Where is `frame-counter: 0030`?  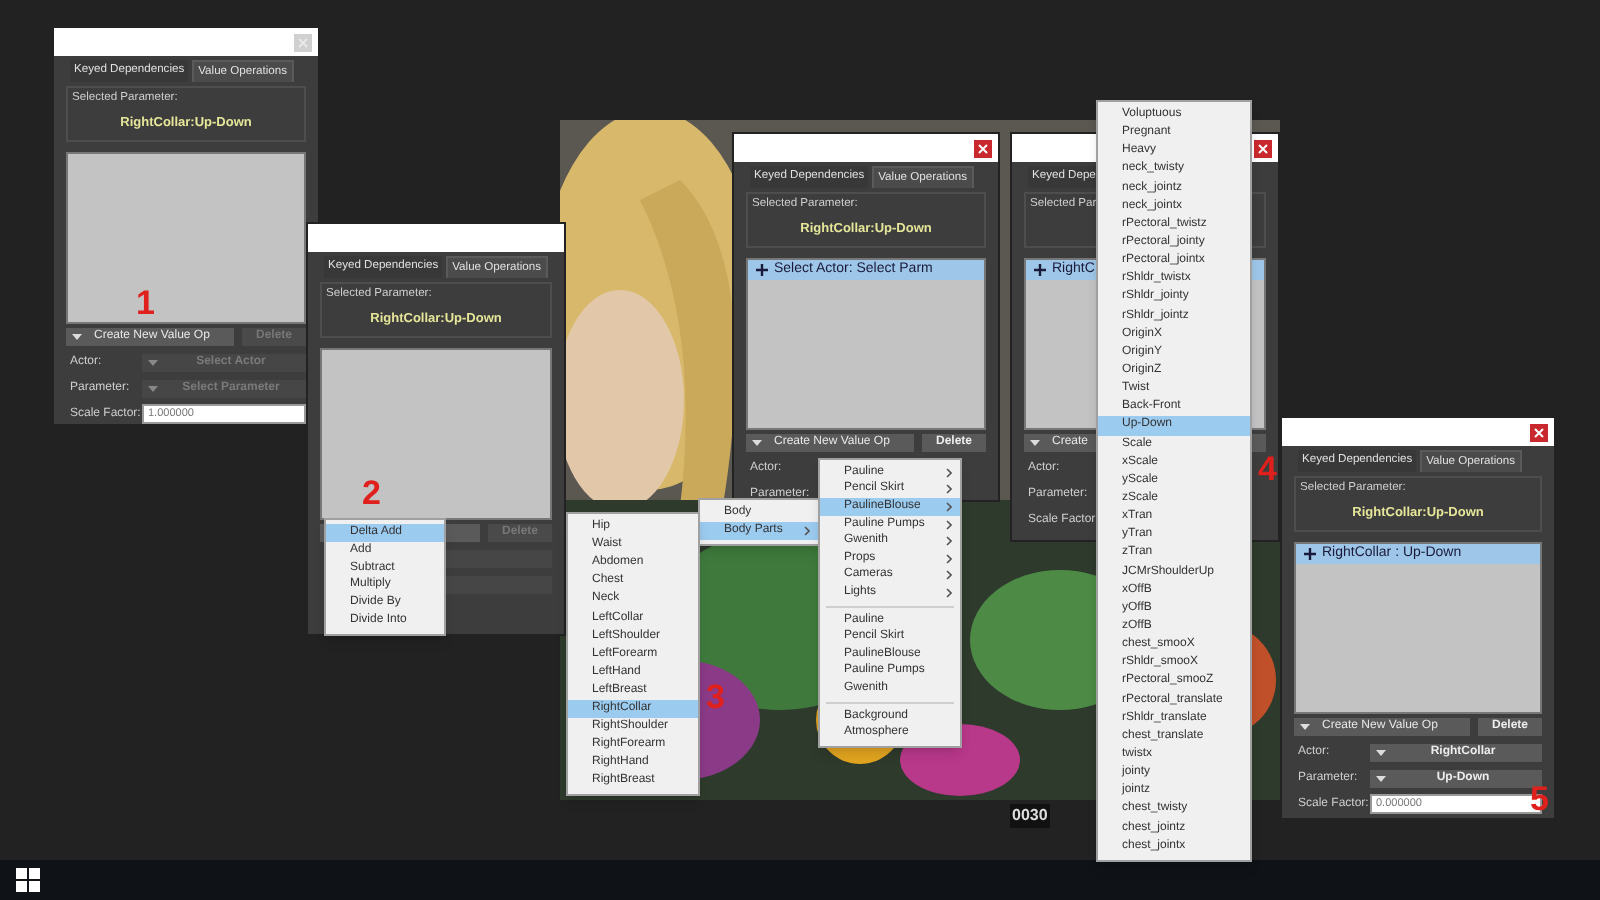 frame-counter: 0030 is located at coordinates (1030, 816).